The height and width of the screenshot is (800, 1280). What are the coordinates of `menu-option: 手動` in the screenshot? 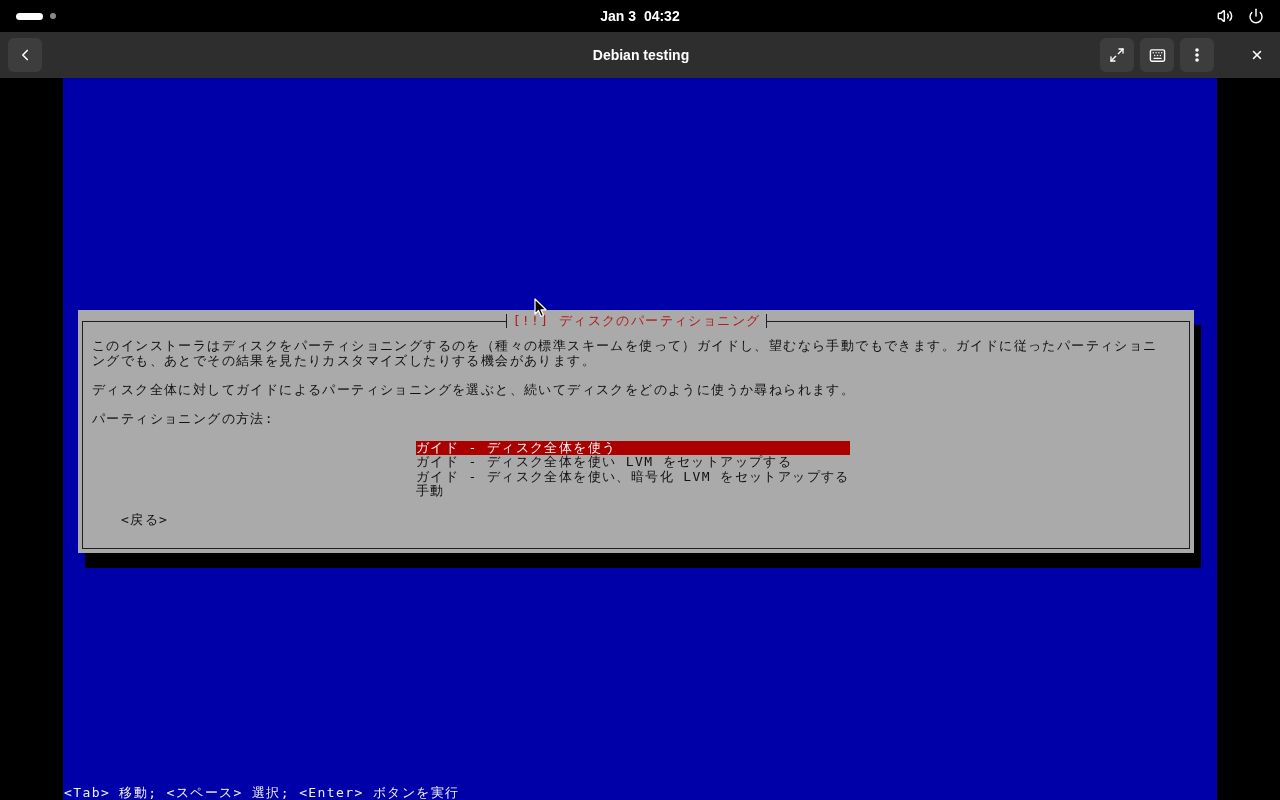 It's located at (633, 491).